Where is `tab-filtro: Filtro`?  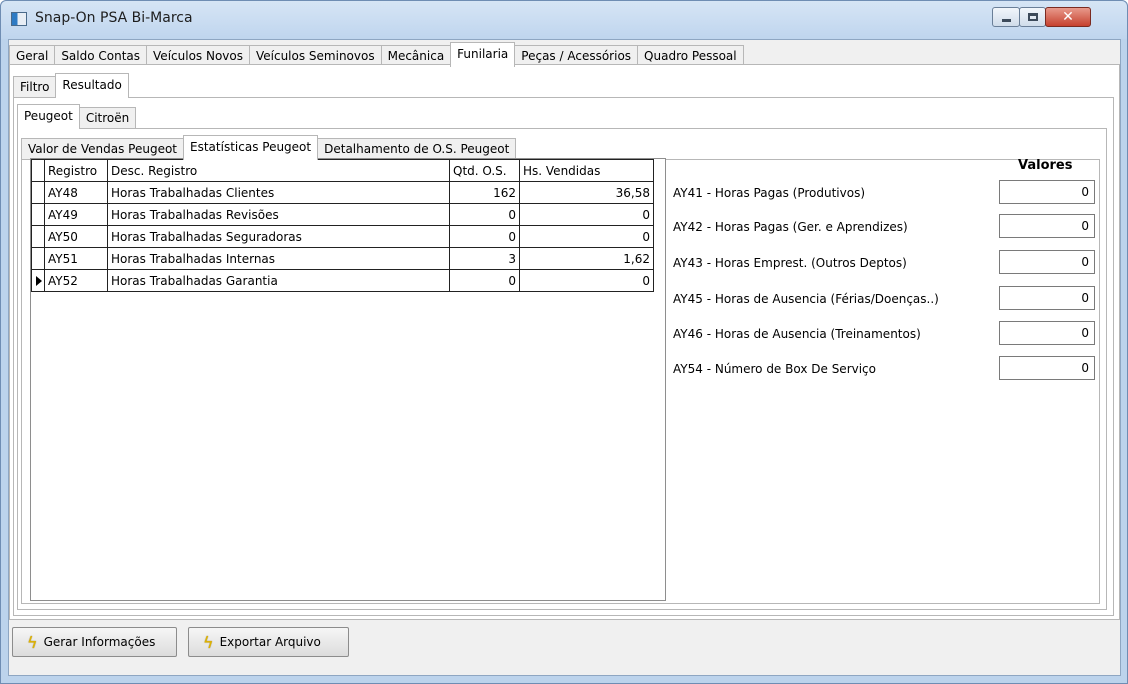 tab-filtro: Filtro is located at coordinates (35, 87).